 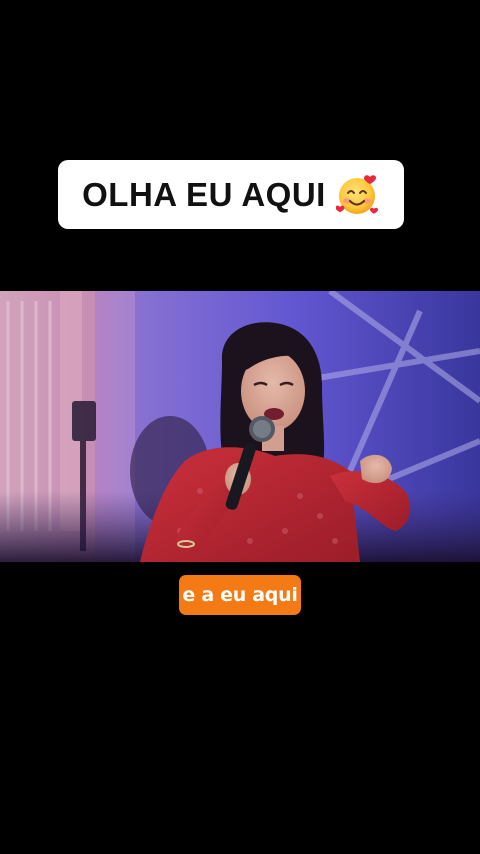 I want to click on caption-banner: e a eu aqui, so click(x=240, y=595).